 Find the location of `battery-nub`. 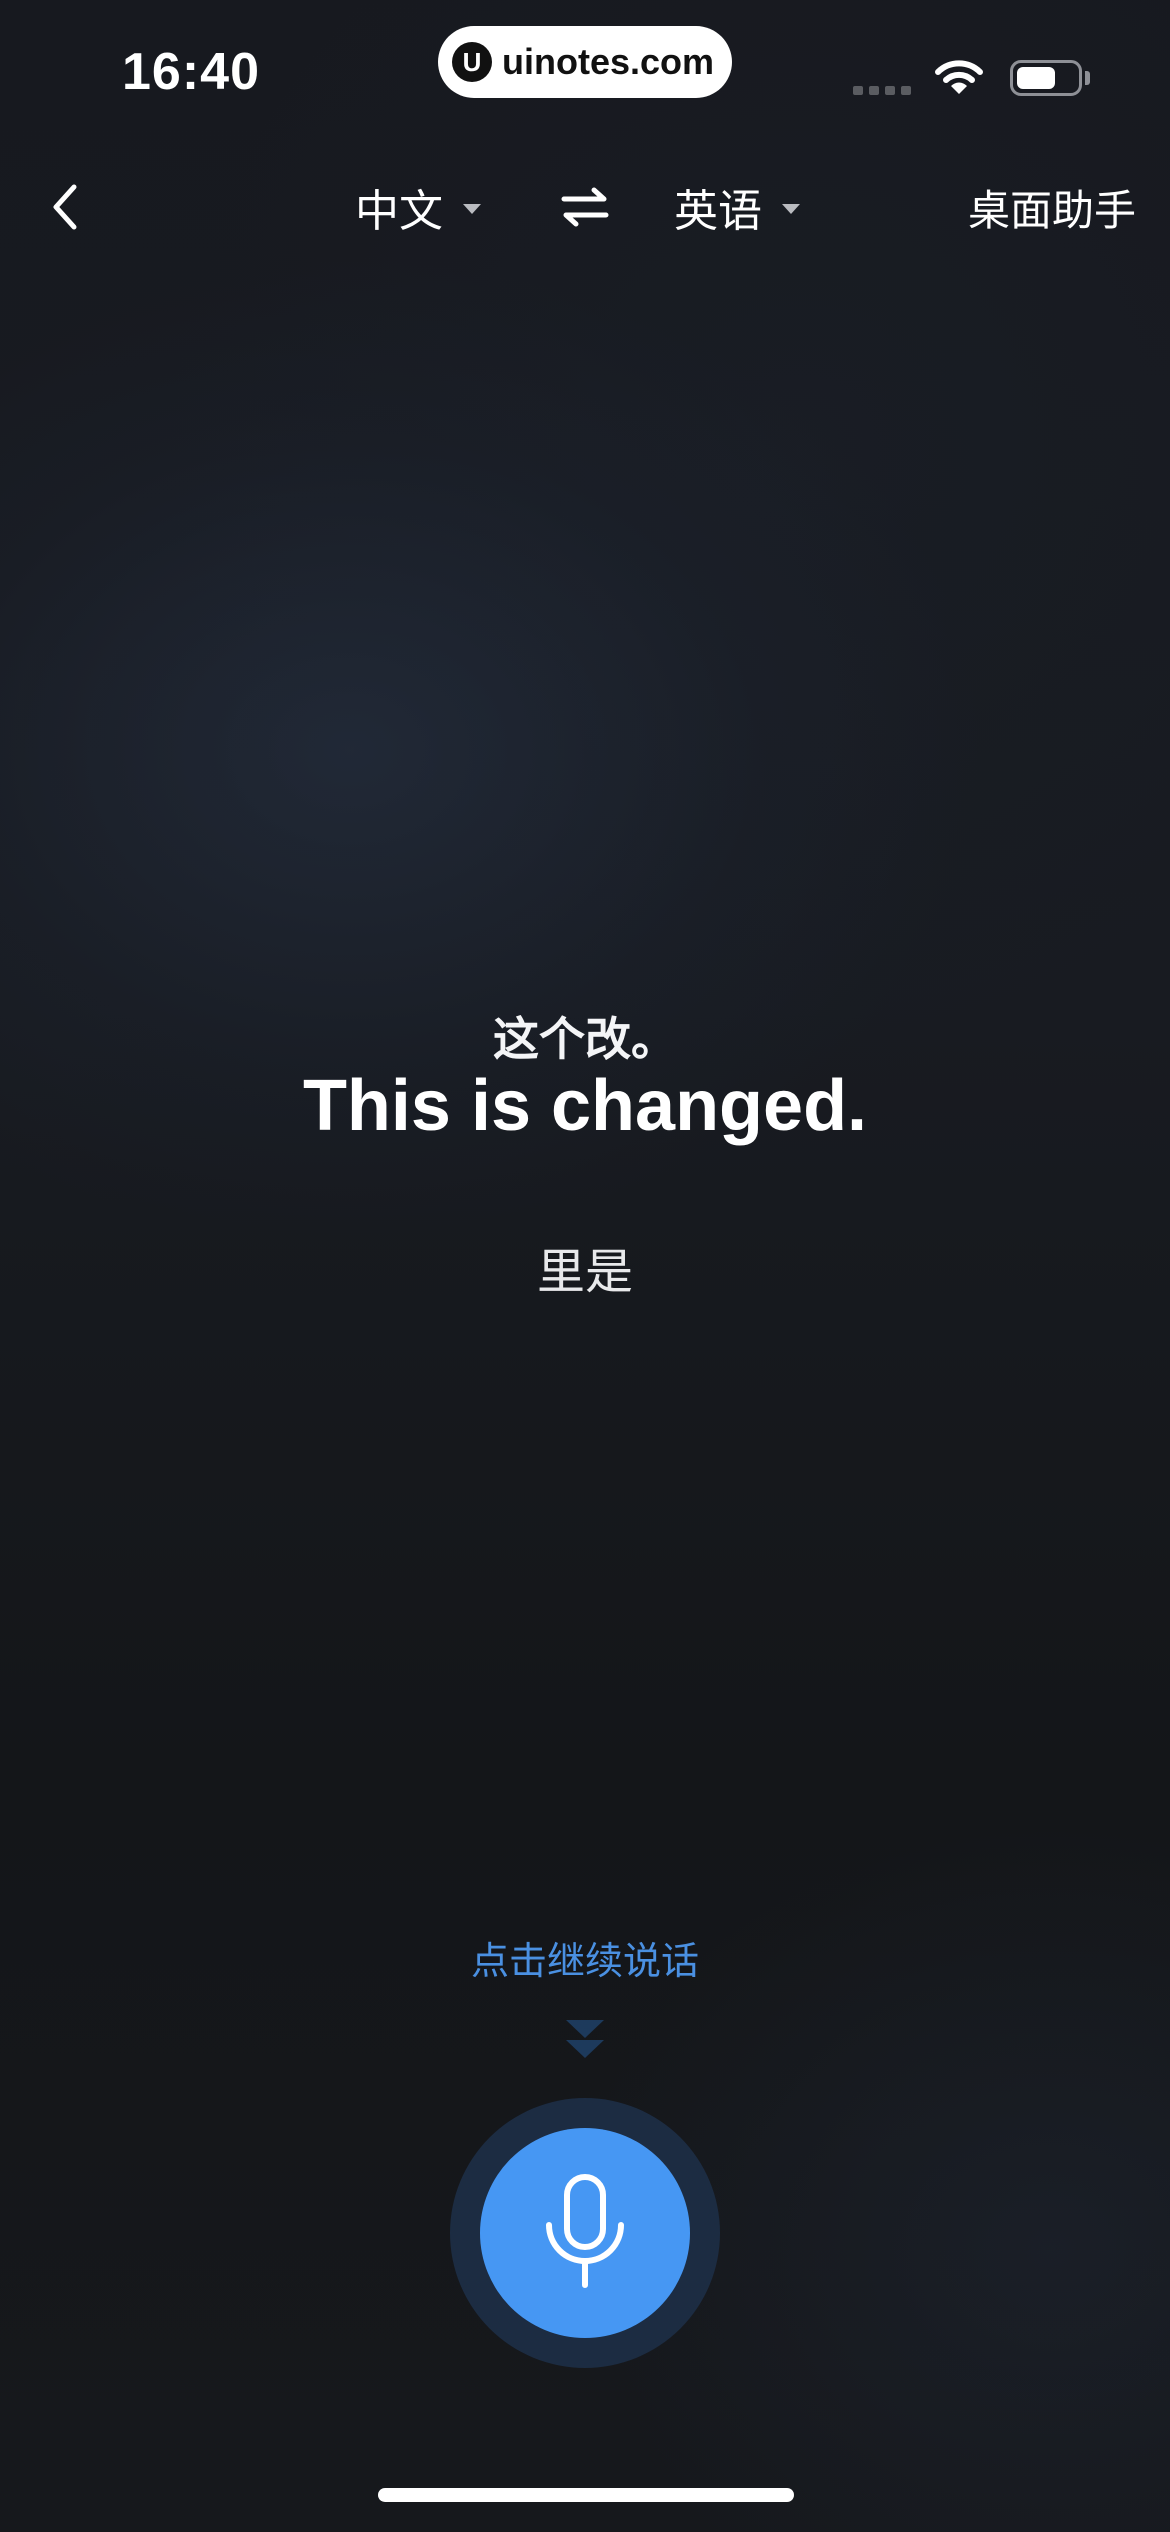

battery-nub is located at coordinates (1087, 78).